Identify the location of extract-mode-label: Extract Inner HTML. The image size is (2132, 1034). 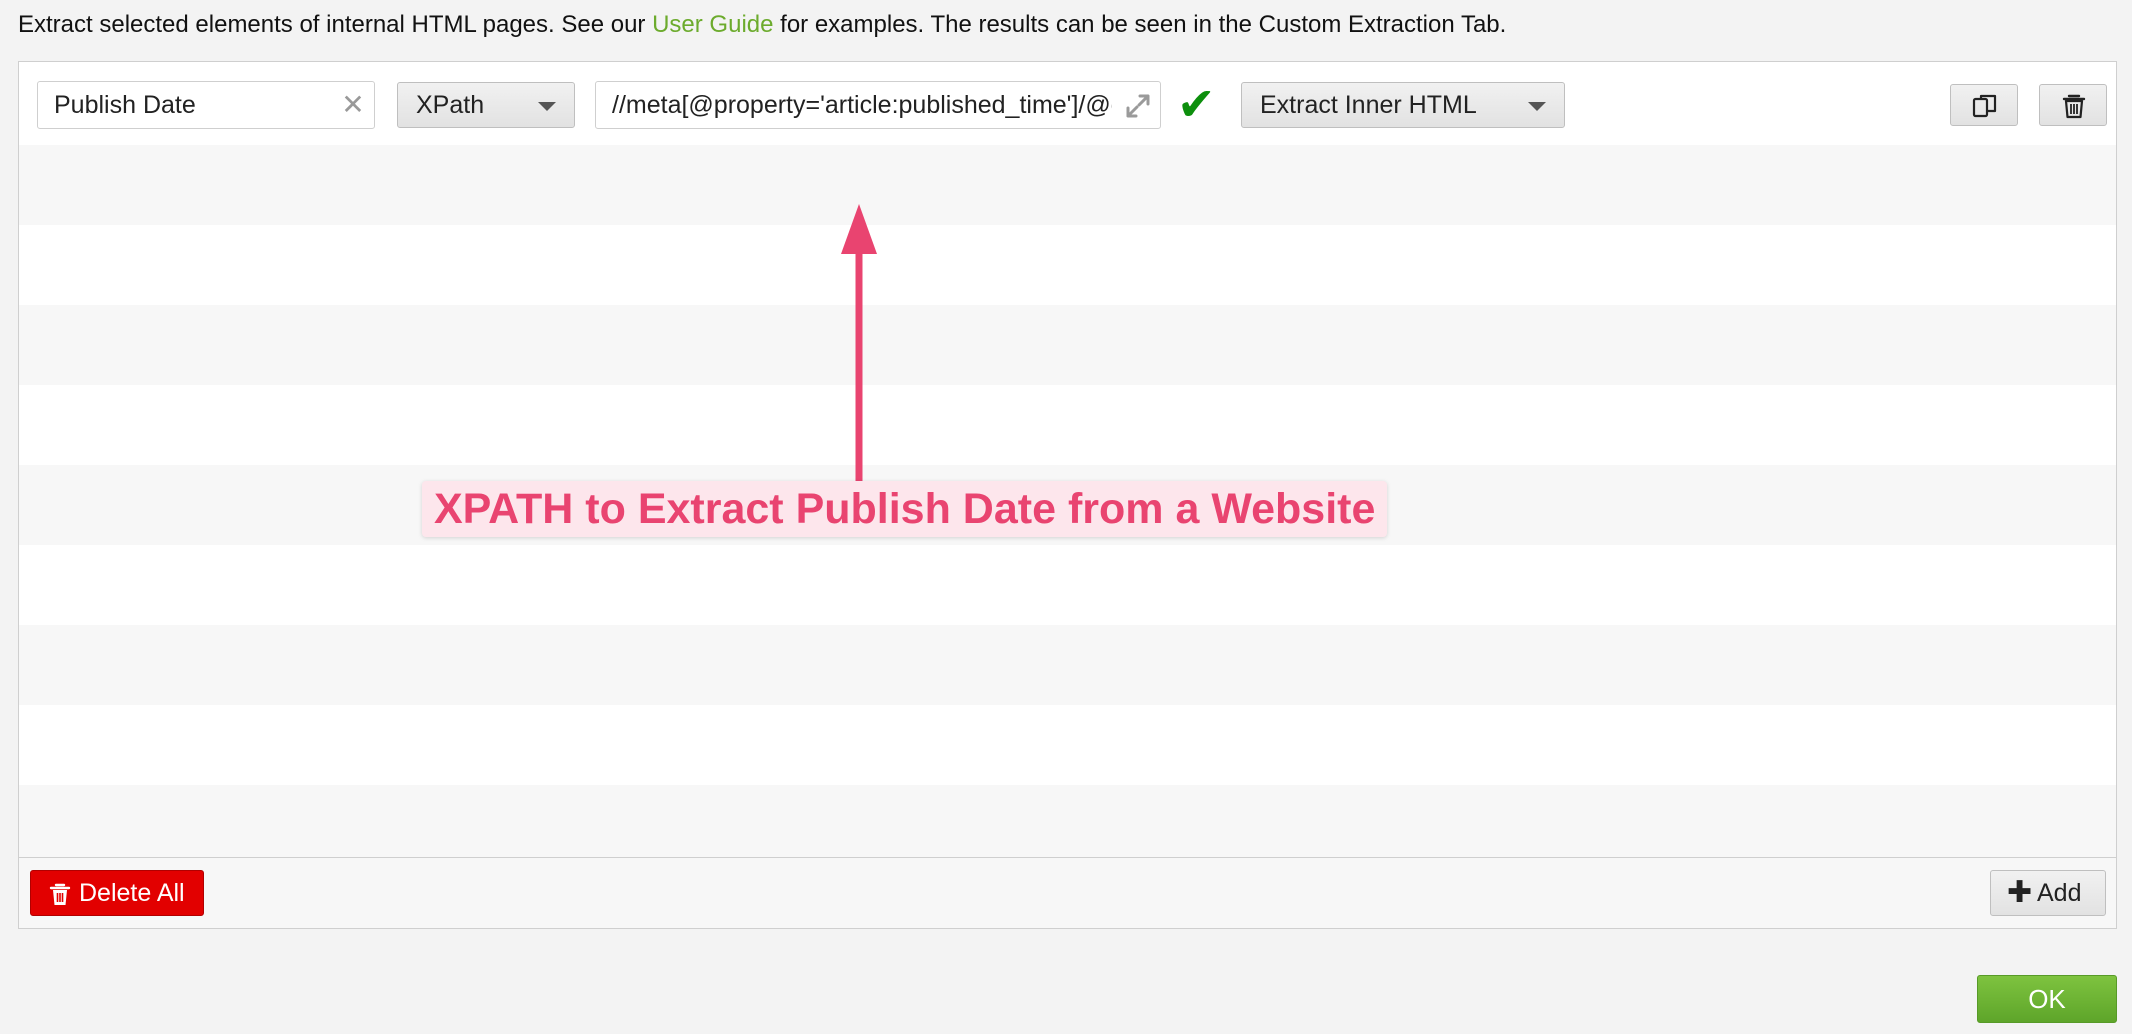
(1368, 105).